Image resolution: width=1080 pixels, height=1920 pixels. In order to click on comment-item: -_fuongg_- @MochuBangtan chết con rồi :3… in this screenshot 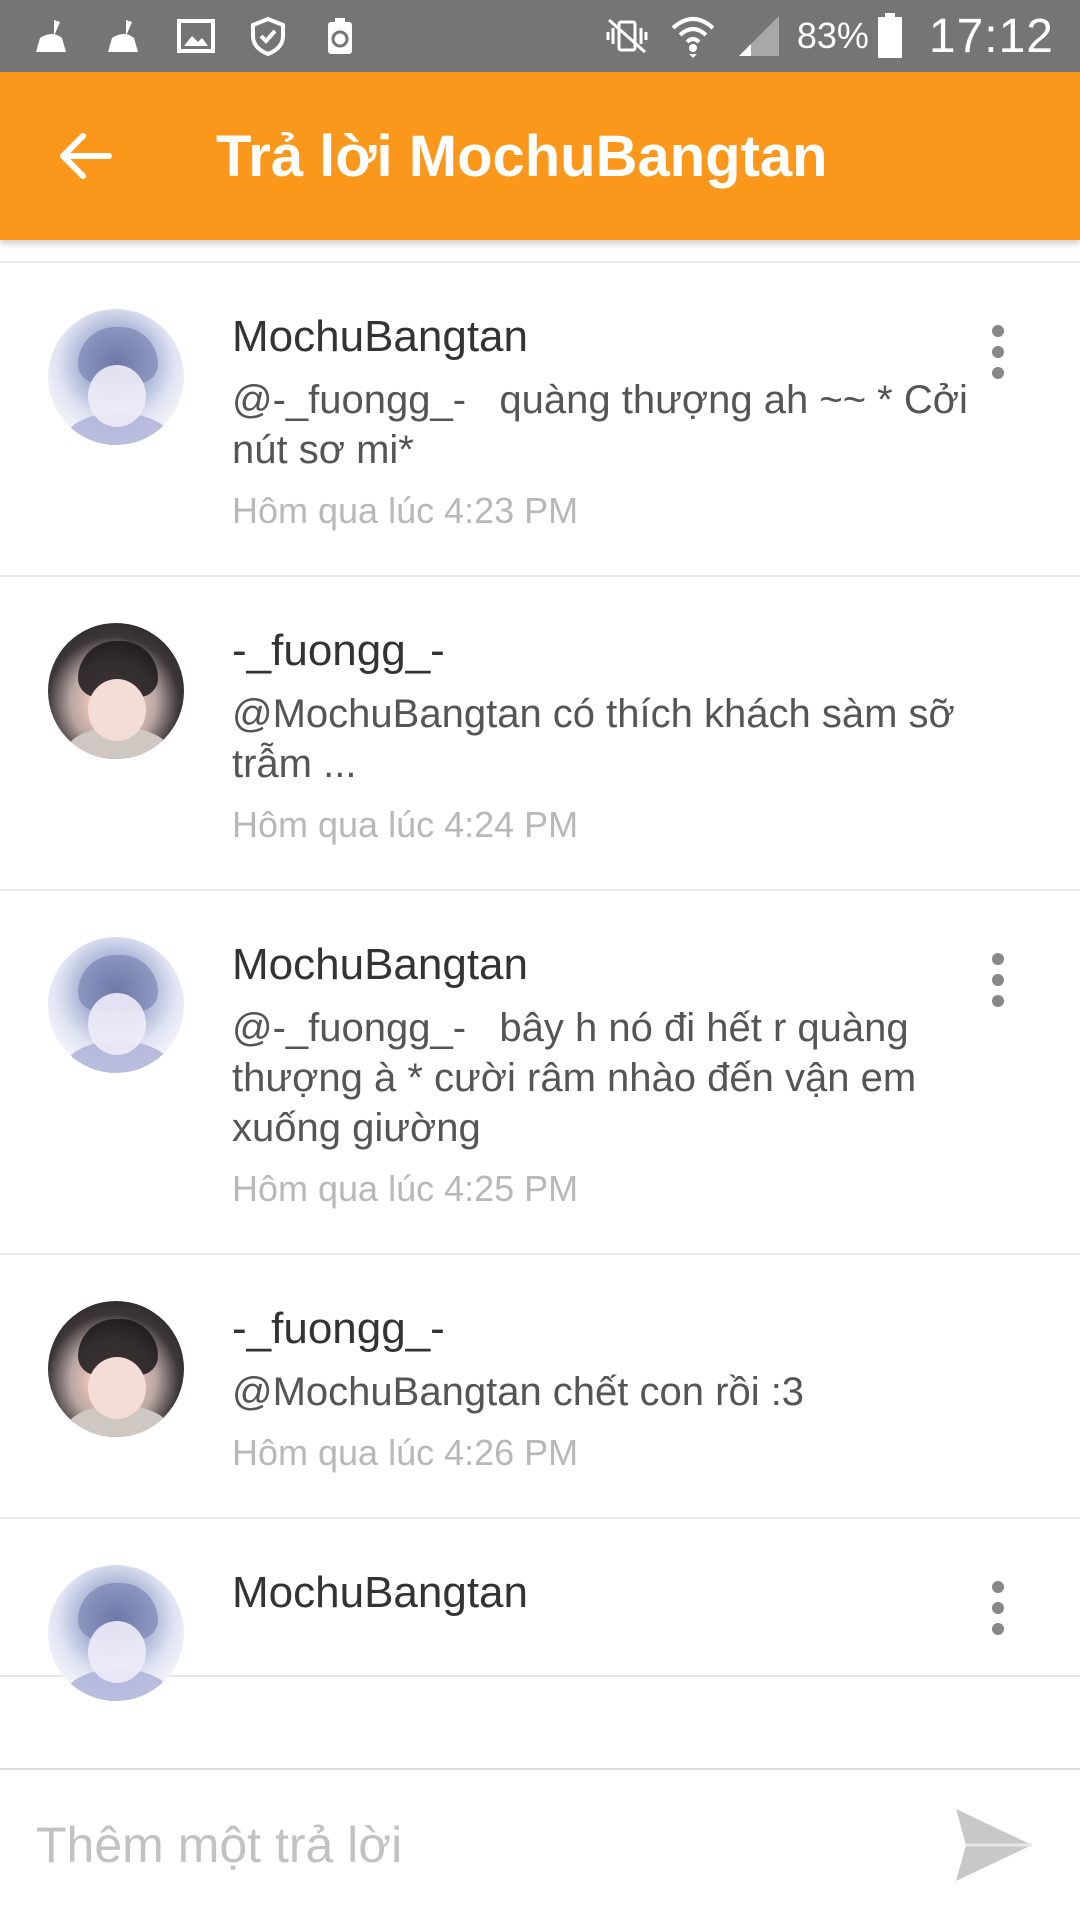, I will do `click(540, 1387)`.